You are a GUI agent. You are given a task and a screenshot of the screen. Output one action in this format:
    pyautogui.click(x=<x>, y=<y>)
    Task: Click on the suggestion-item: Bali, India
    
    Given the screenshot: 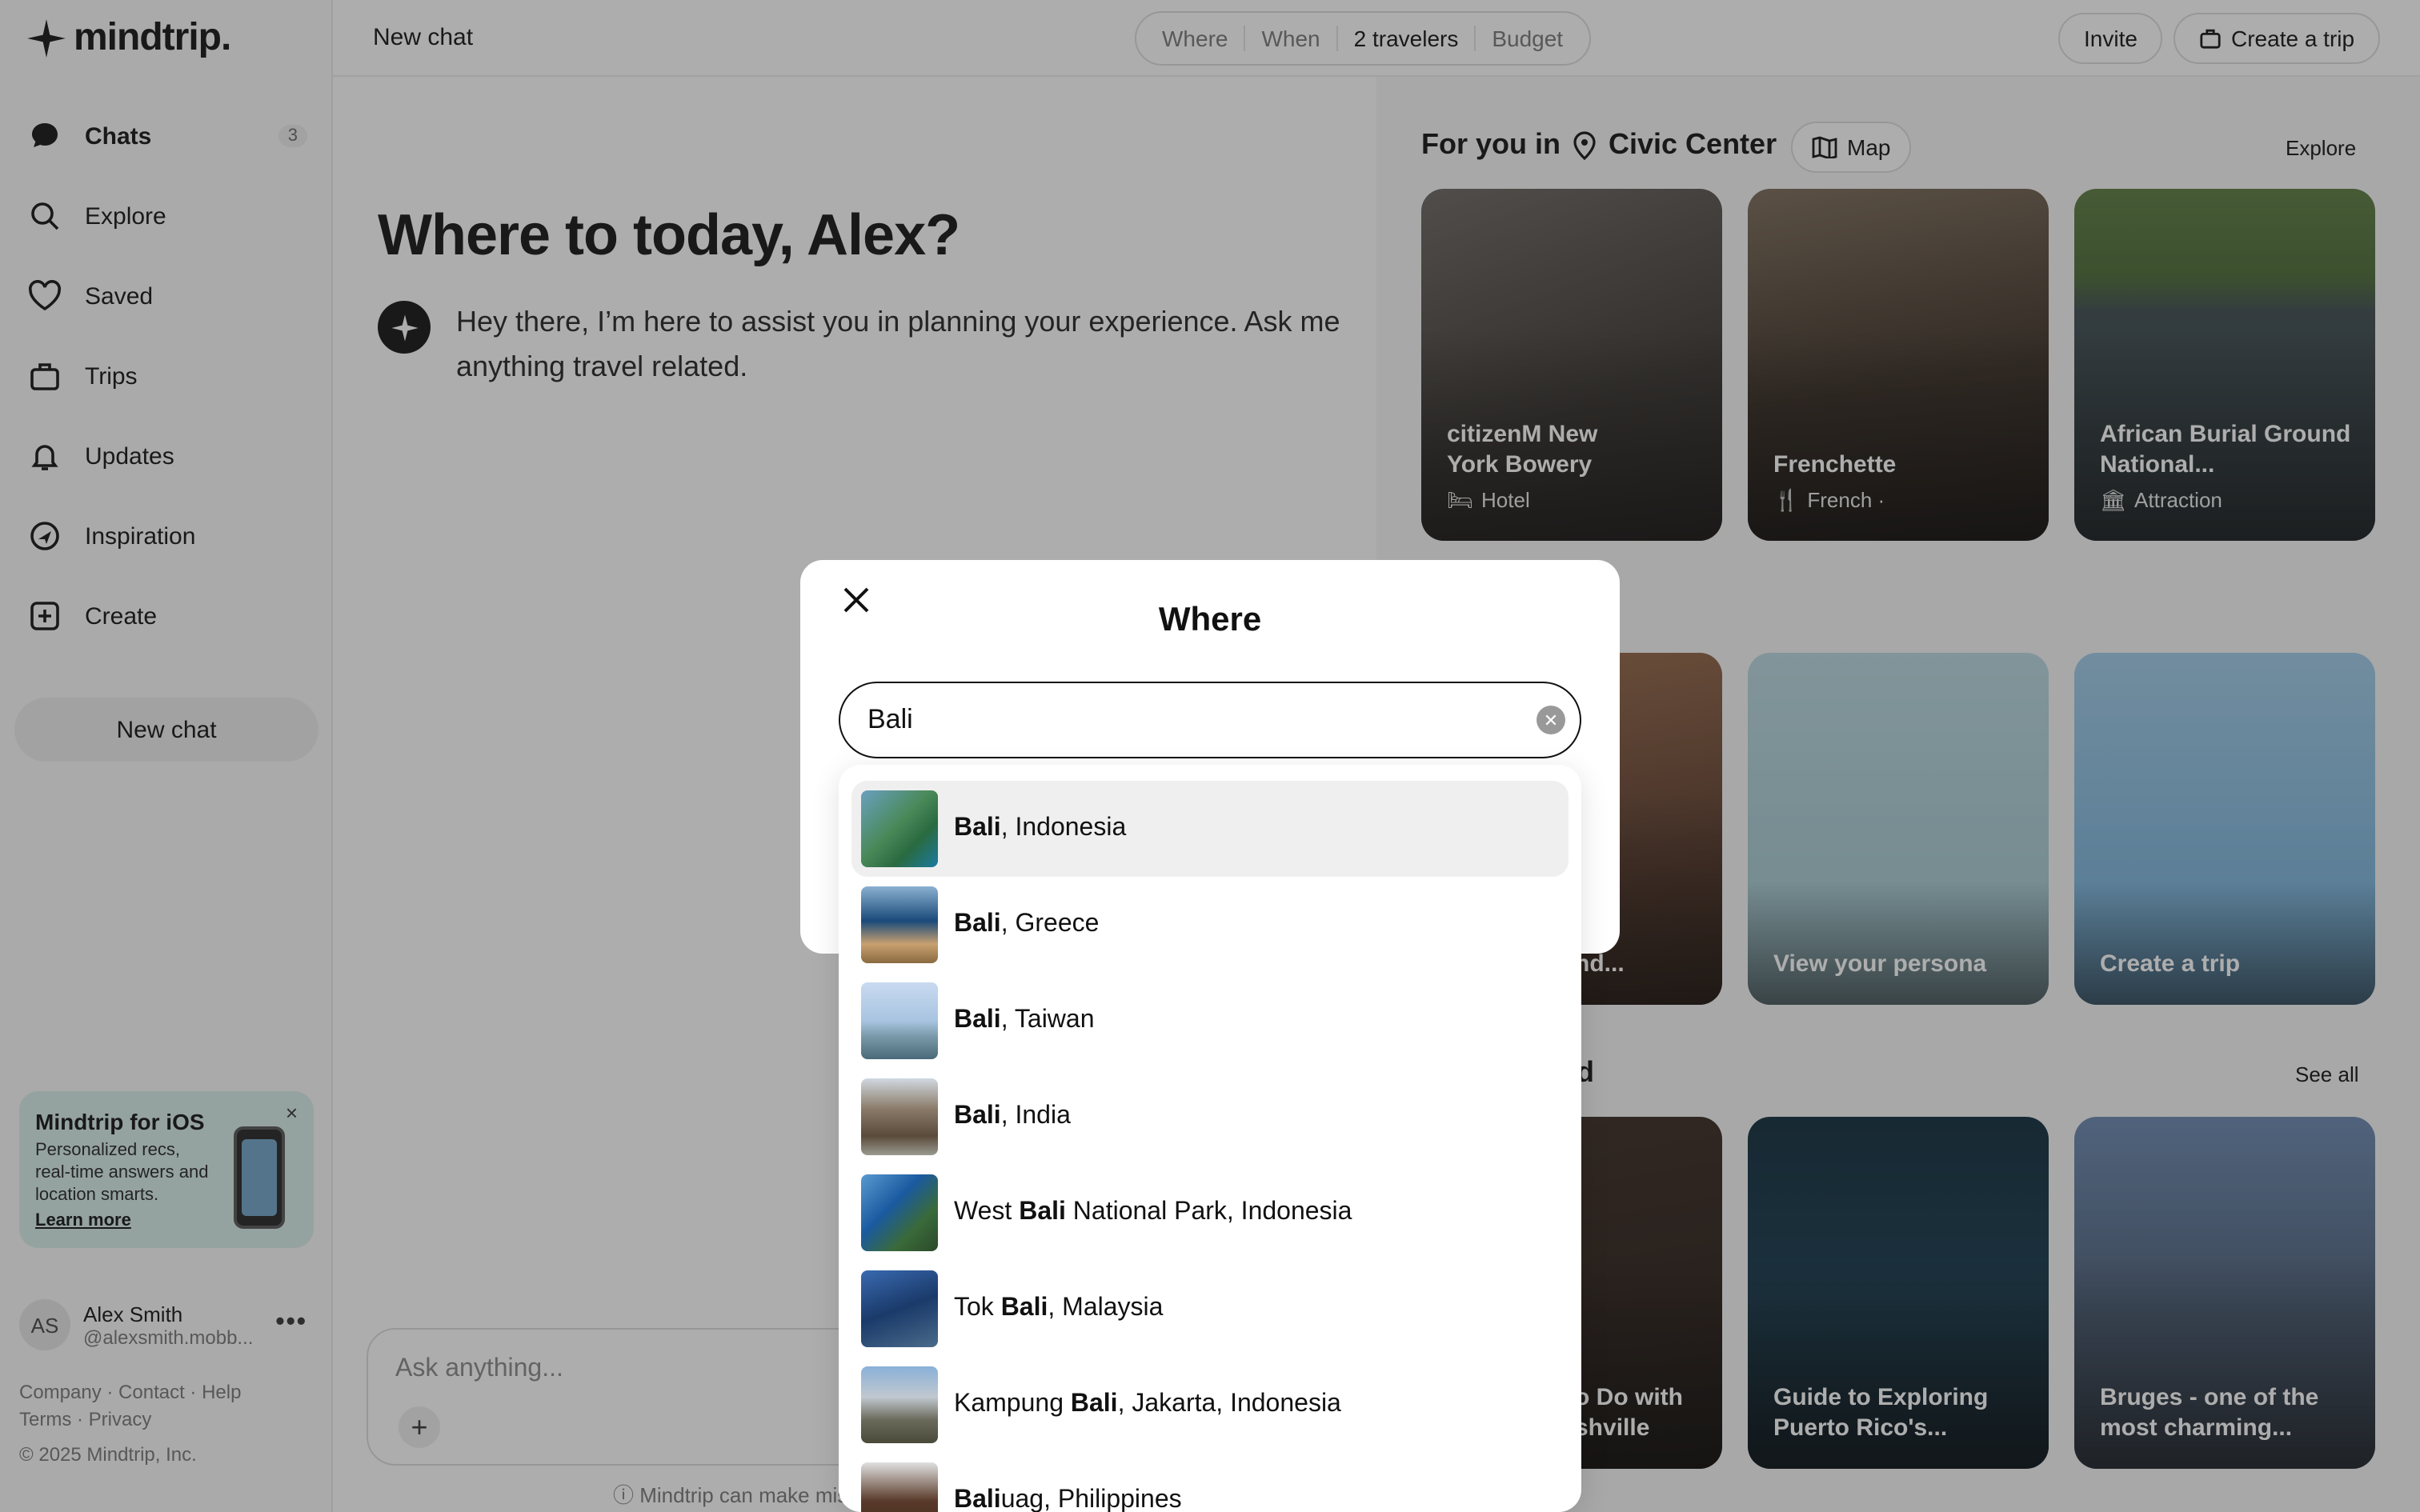 What is the action you would take?
    pyautogui.click(x=1210, y=1117)
    